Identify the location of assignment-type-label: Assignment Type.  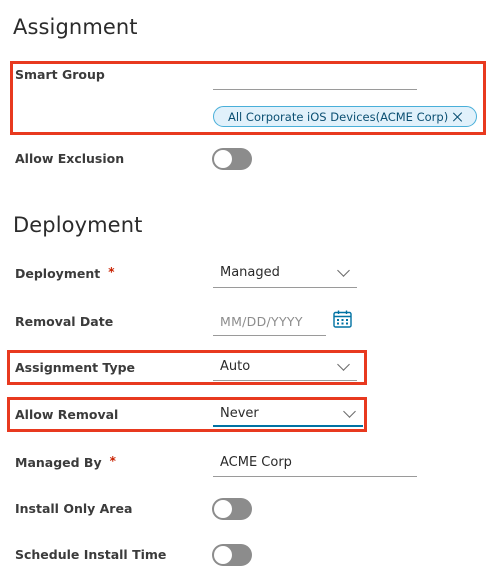
(75, 367).